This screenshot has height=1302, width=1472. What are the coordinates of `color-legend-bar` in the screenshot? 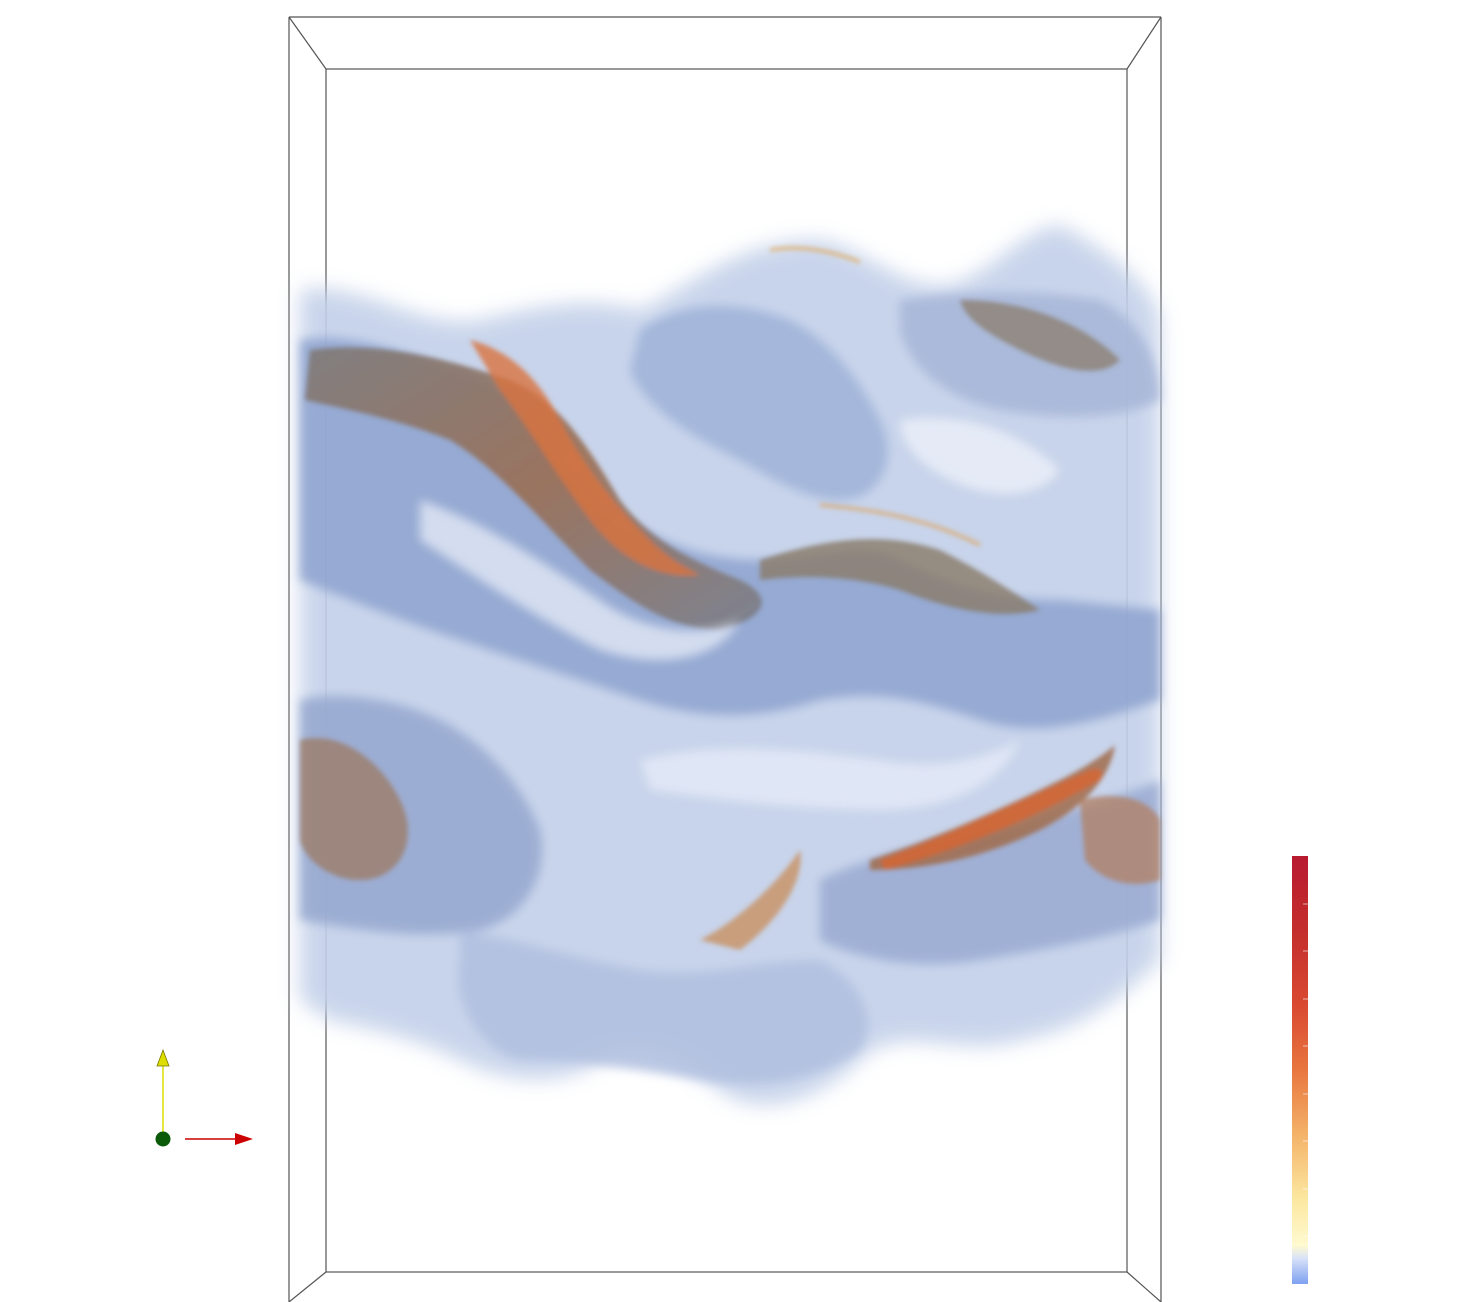 It's located at (1300, 1070).